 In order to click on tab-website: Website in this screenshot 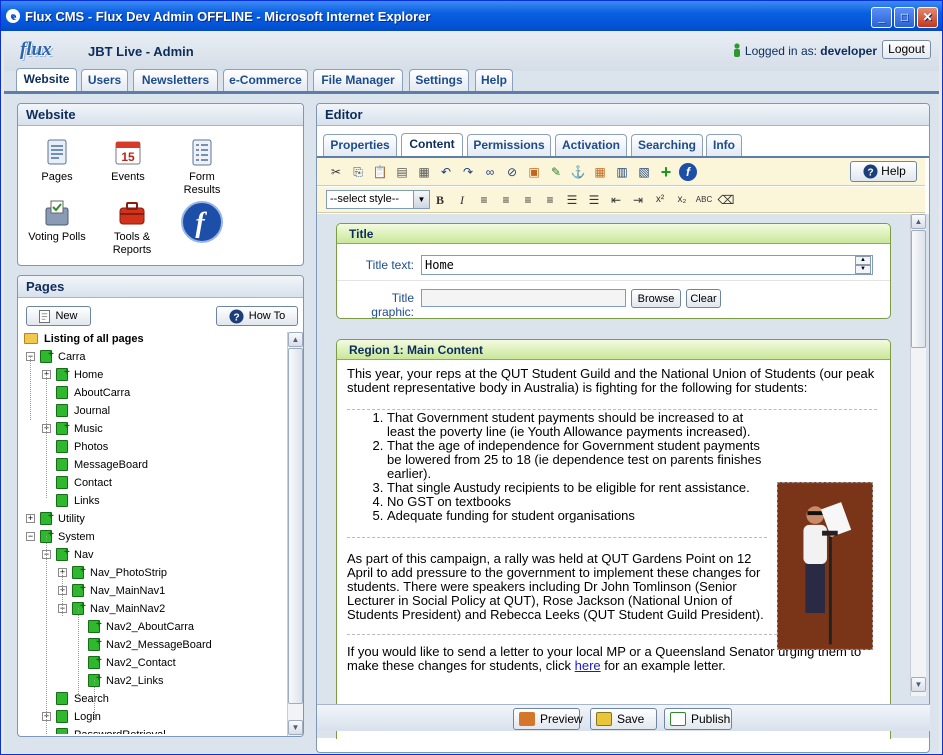, I will do `click(46, 80)`.